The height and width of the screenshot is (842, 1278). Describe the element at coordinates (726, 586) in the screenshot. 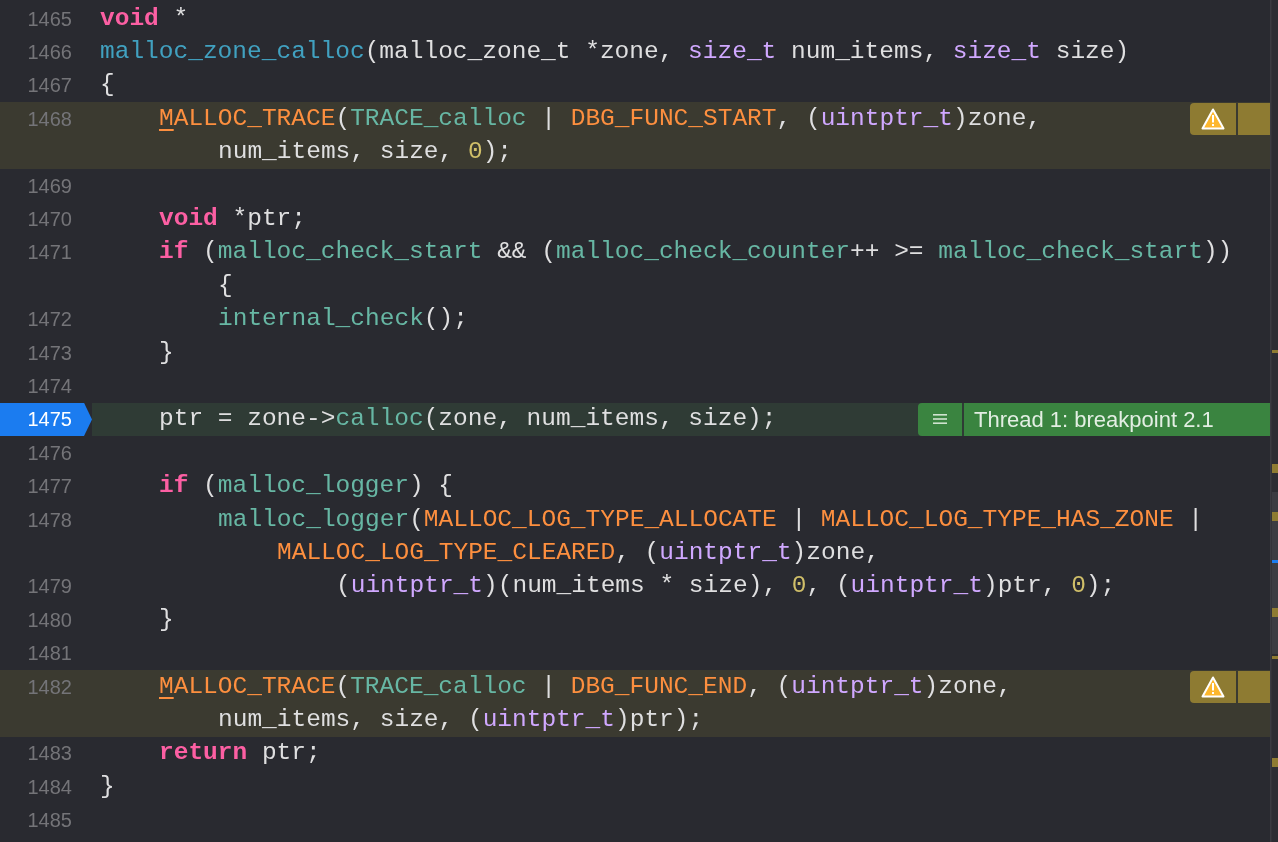

I see `code-line: (uintptr_t)(num_items * size), 0, (uintptr_t)ptr, 0);` at that location.